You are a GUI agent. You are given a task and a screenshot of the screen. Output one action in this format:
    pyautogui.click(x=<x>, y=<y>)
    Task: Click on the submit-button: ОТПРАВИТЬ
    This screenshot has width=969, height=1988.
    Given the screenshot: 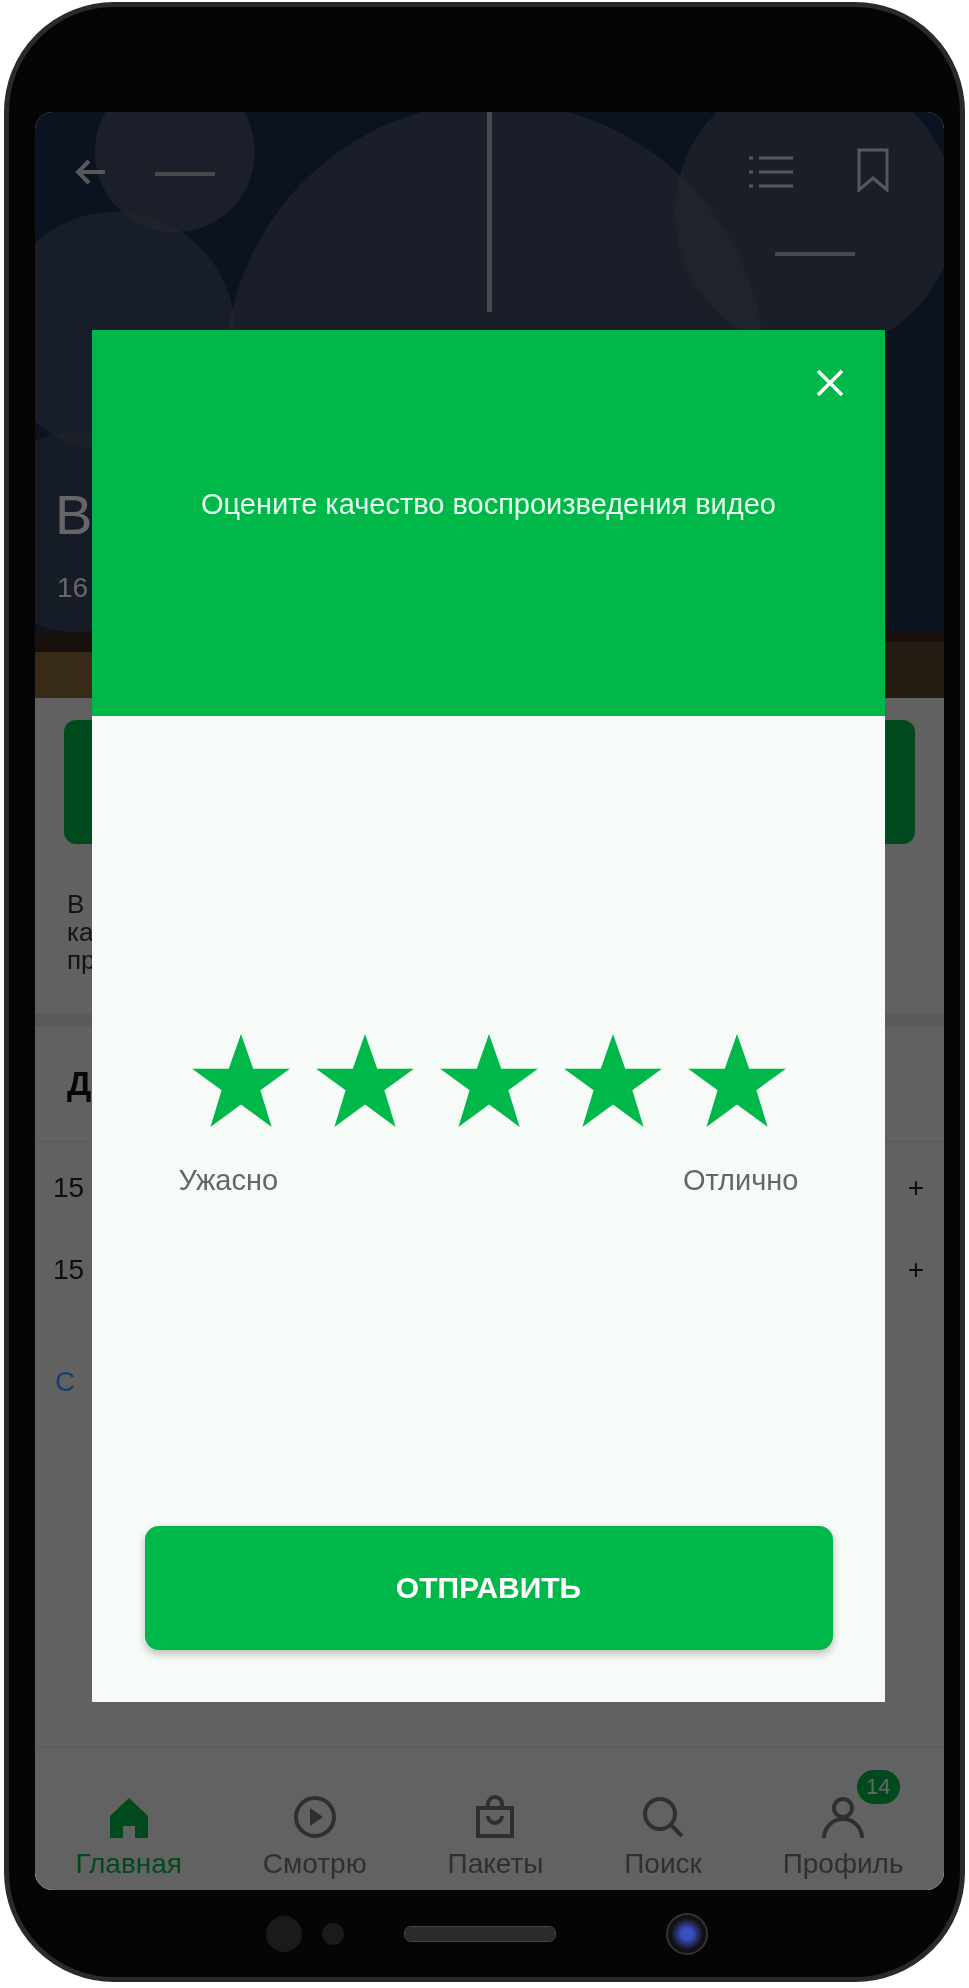 What is the action you would take?
    pyautogui.click(x=488, y=1588)
    